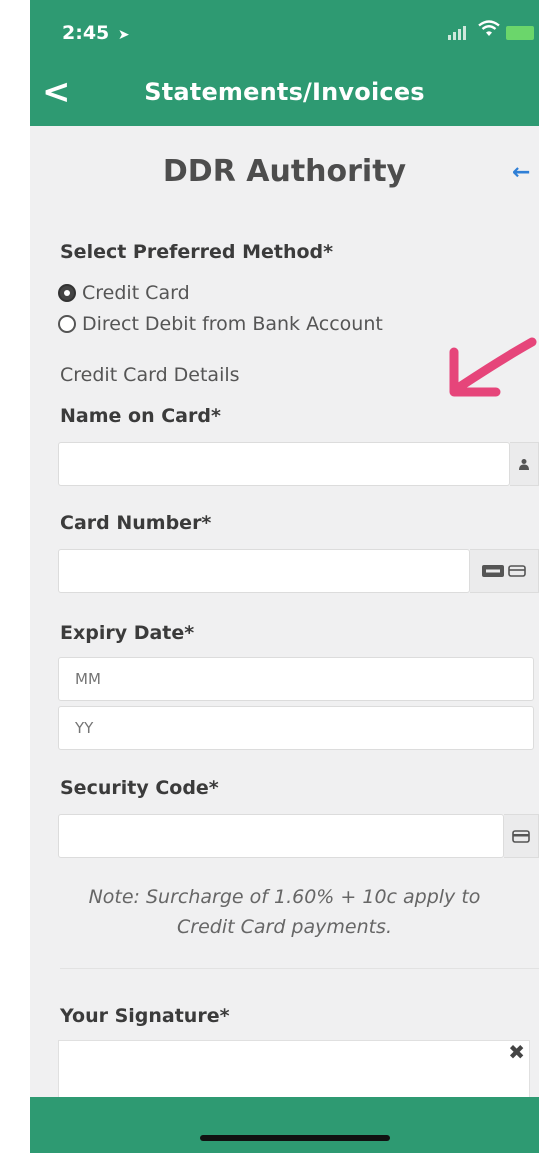 Image resolution: width=539 pixels, height=1153 pixels. Describe the element at coordinates (136, 293) in the screenshot. I see `radio-credit-card-label: Credit Card` at that location.